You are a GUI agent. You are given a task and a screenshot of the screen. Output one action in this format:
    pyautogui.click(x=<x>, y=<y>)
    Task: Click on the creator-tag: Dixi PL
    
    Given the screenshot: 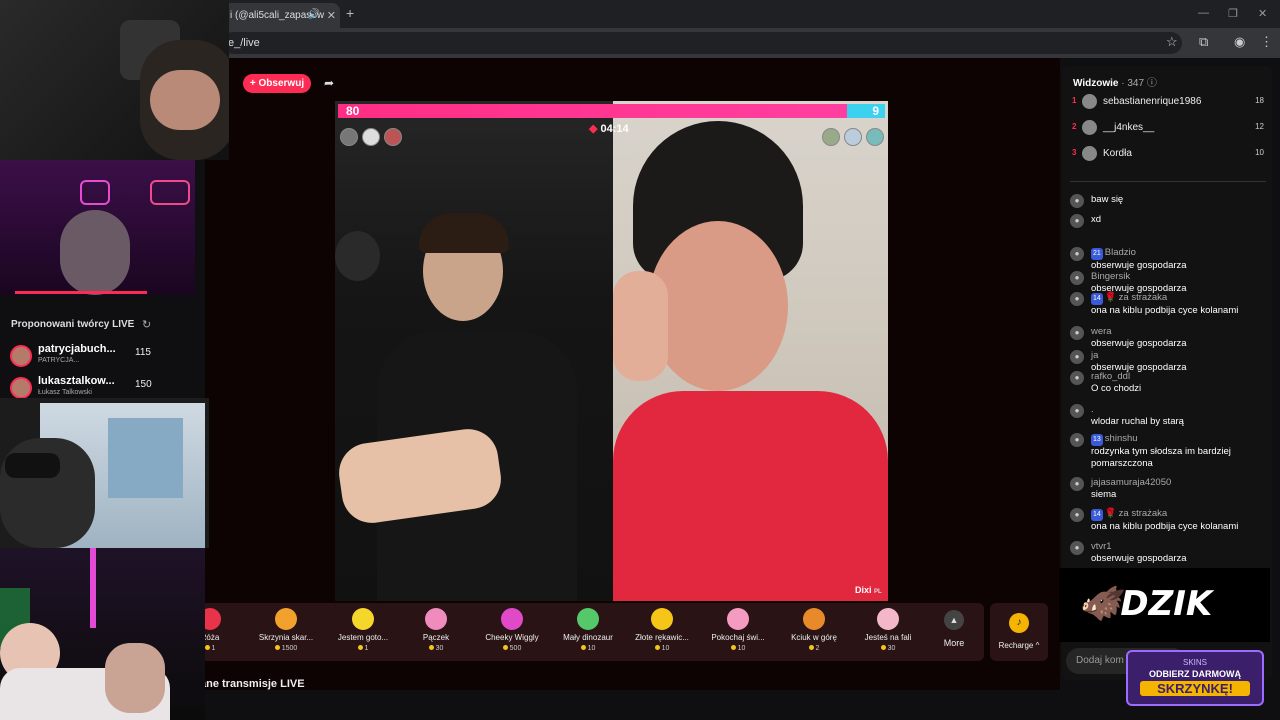 What is the action you would take?
    pyautogui.click(x=868, y=590)
    